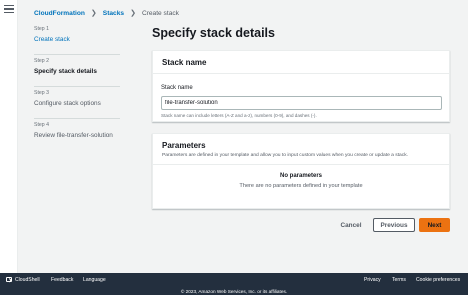 The width and height of the screenshot is (468, 295). Describe the element at coordinates (41, 125) in the screenshot. I see `step-number: Step 4` at that location.